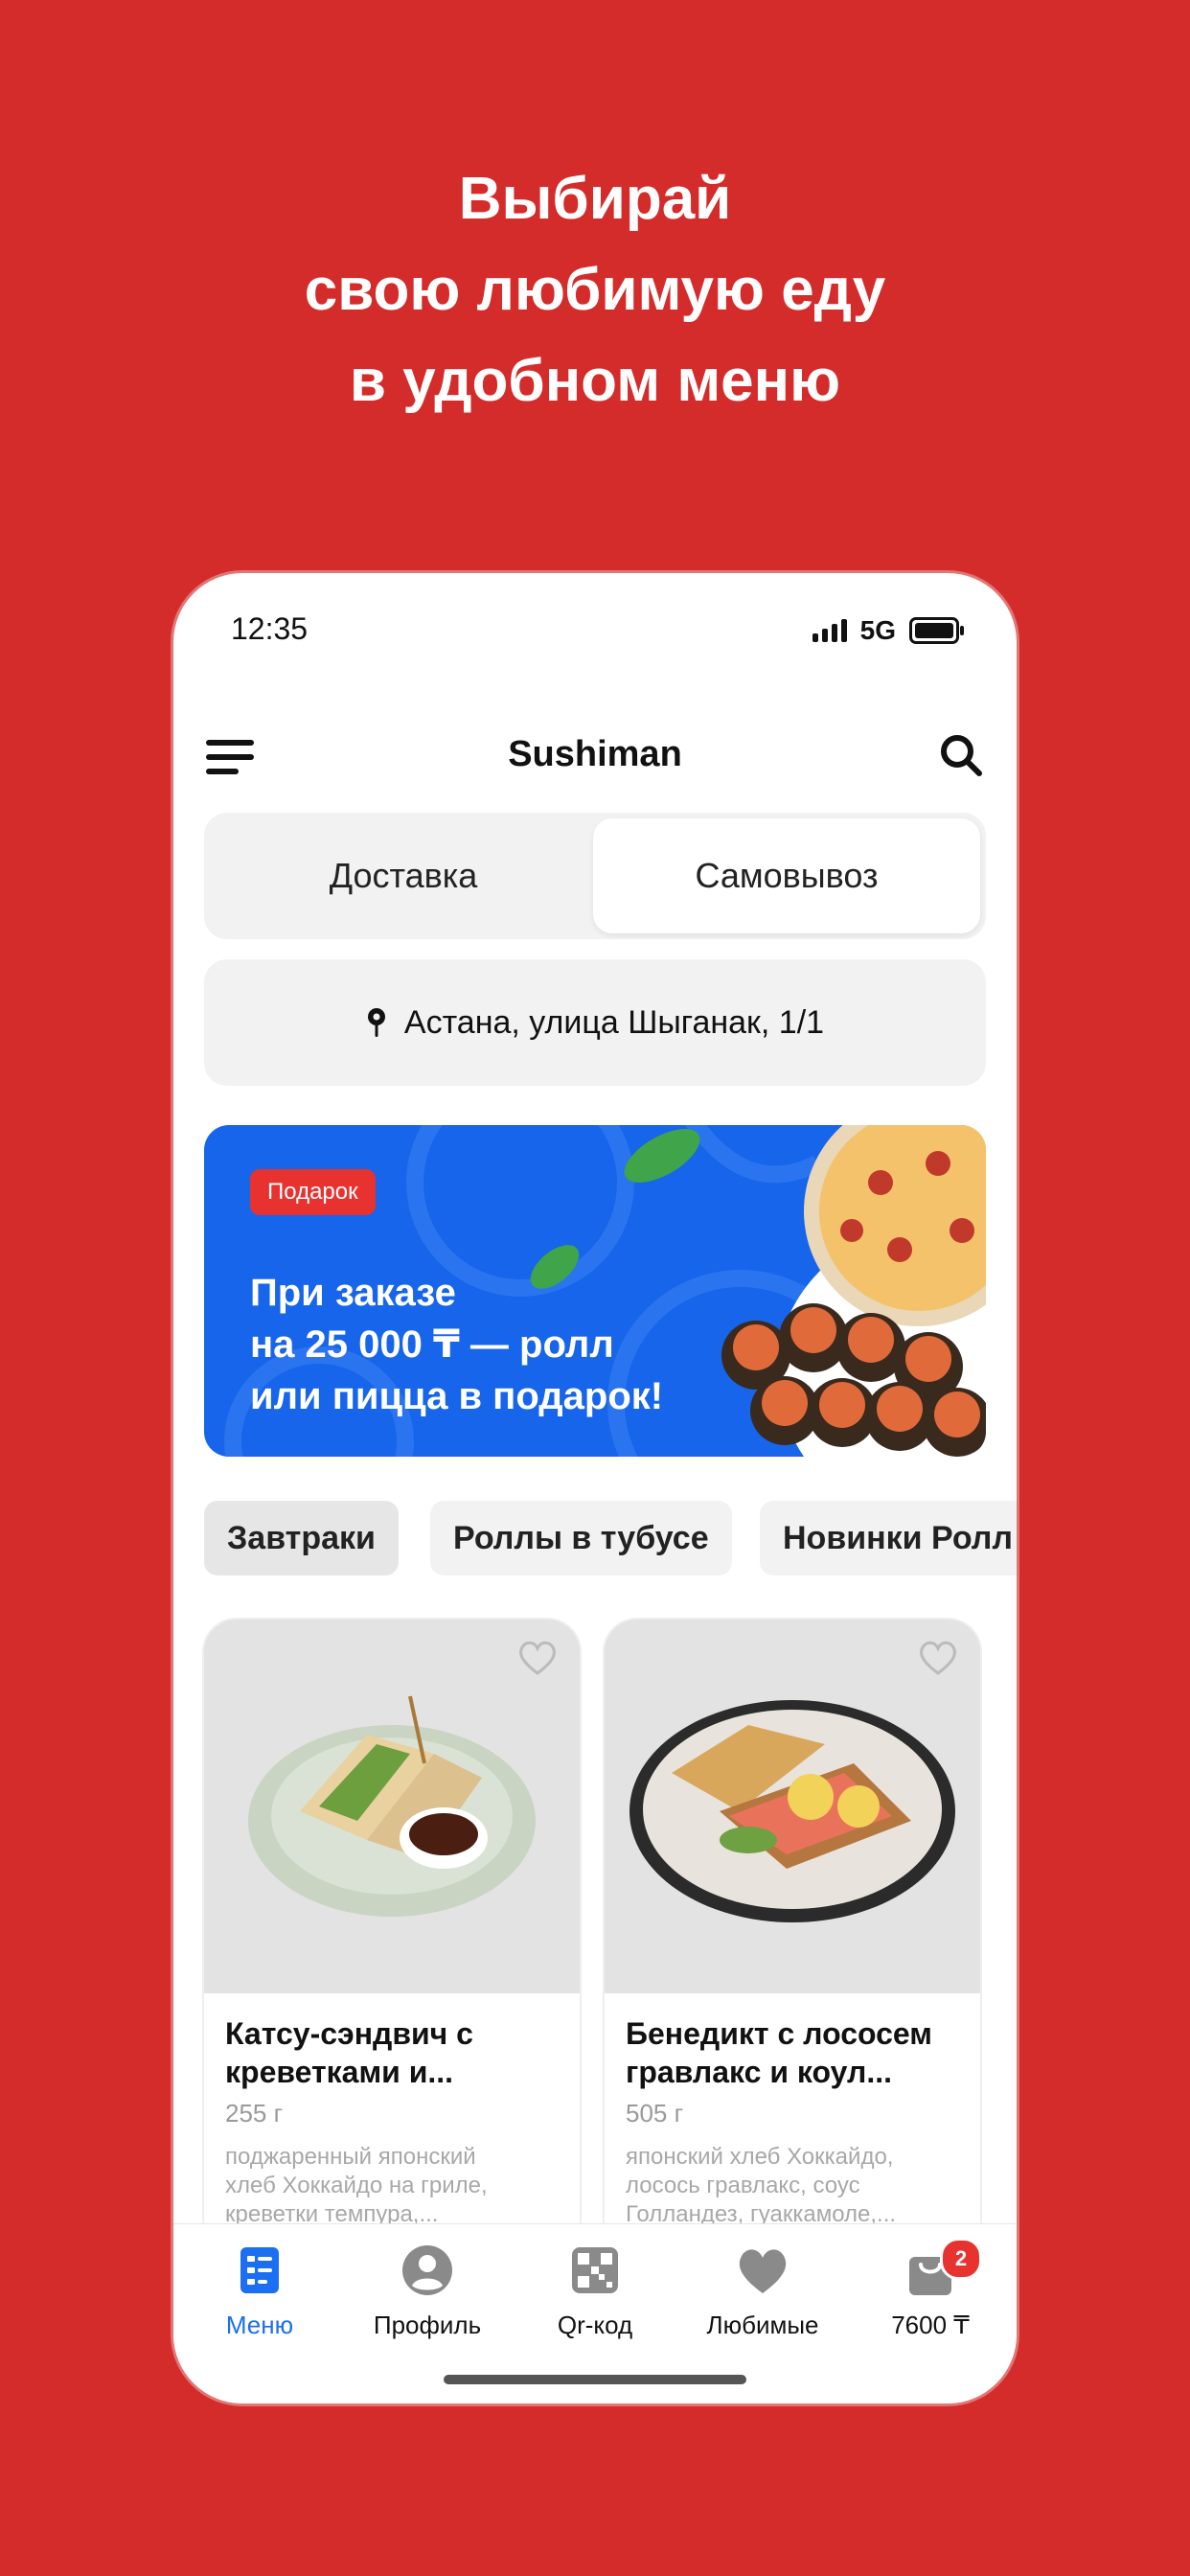  What do you see at coordinates (889, 1538) in the screenshot?
I see `category-chip-new-rolls: Новинки Ролл` at bounding box center [889, 1538].